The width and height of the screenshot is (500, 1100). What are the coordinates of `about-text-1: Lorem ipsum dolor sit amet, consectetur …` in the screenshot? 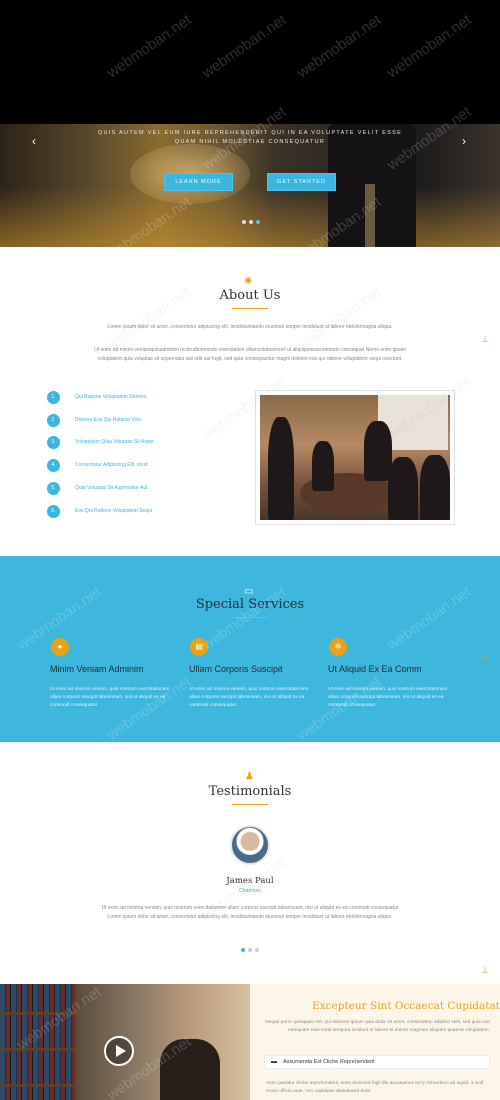 It's located at (250, 327).